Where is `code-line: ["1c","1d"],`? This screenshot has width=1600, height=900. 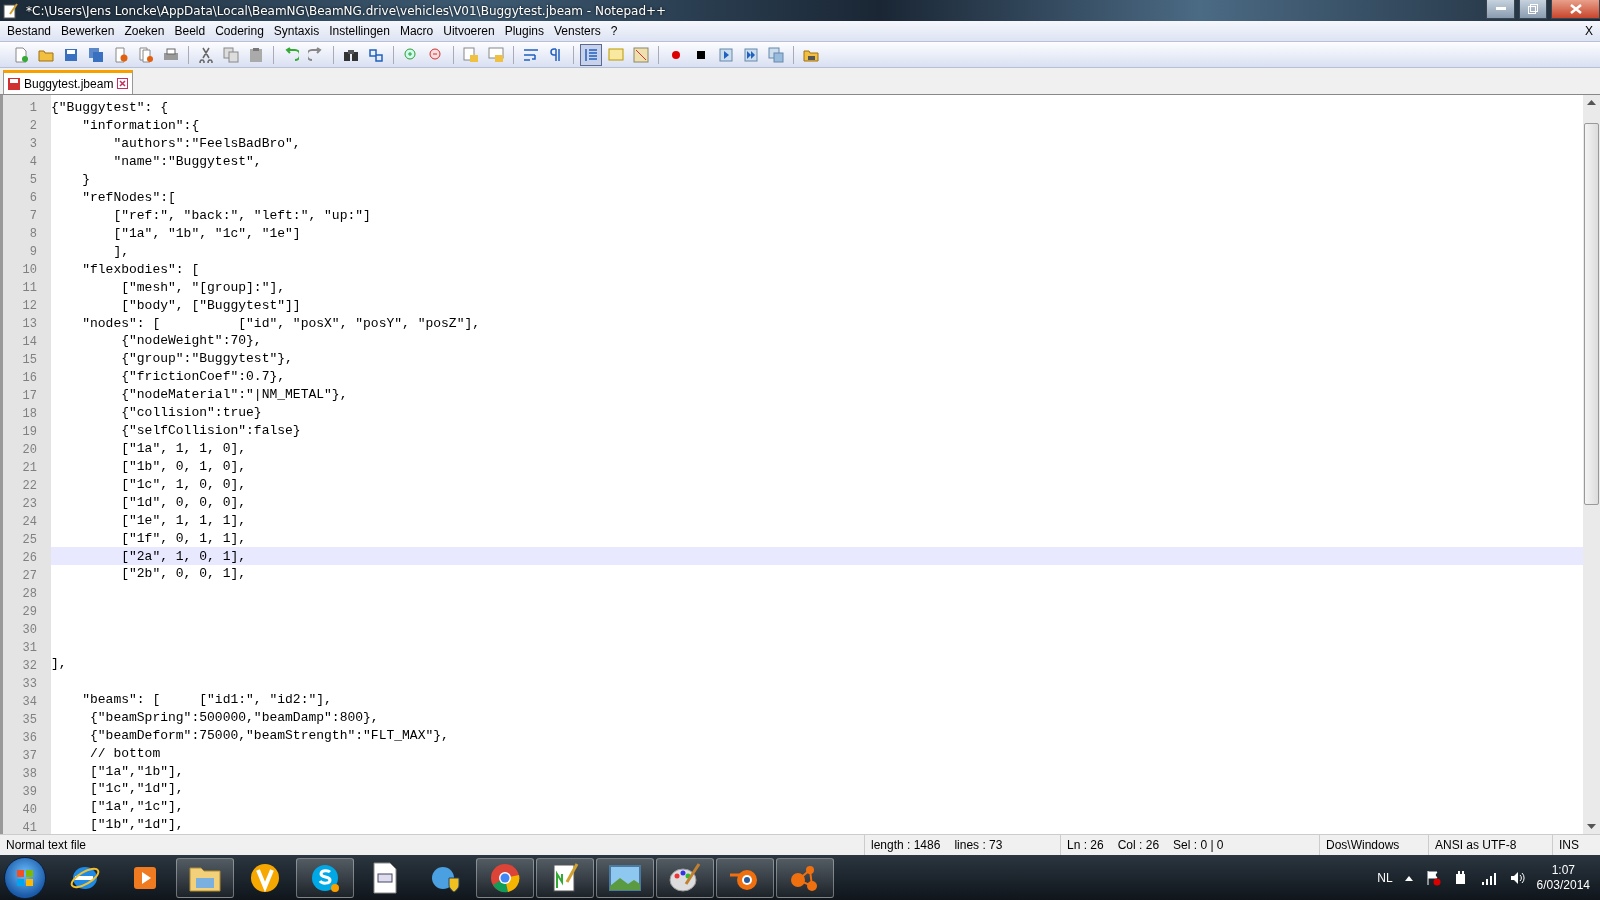 code-line: ["1c","1d"], is located at coordinates (136, 789).